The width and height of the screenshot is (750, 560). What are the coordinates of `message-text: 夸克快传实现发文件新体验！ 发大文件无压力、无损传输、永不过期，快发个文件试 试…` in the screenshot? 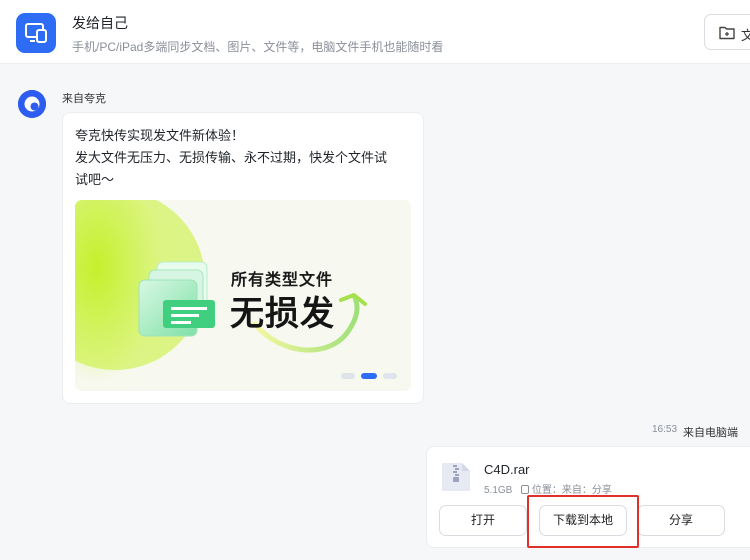 It's located at (245, 158).